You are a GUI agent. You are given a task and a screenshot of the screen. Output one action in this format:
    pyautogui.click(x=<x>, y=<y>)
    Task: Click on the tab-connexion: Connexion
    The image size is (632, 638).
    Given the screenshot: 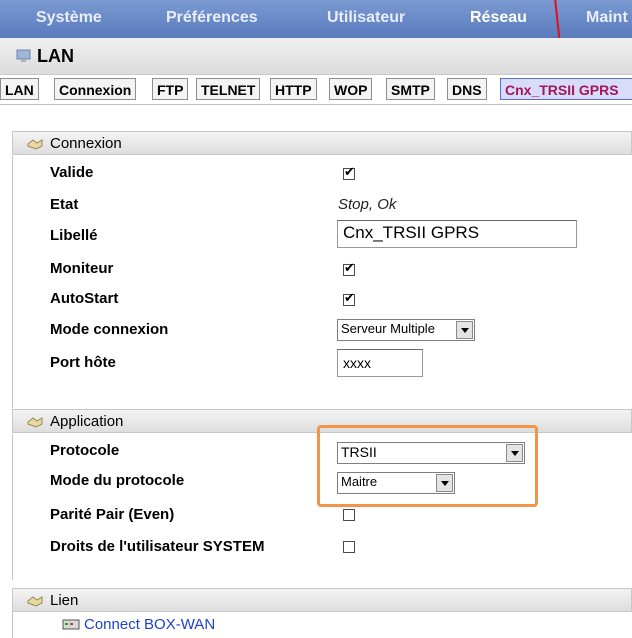 What is the action you would take?
    pyautogui.click(x=95, y=89)
    